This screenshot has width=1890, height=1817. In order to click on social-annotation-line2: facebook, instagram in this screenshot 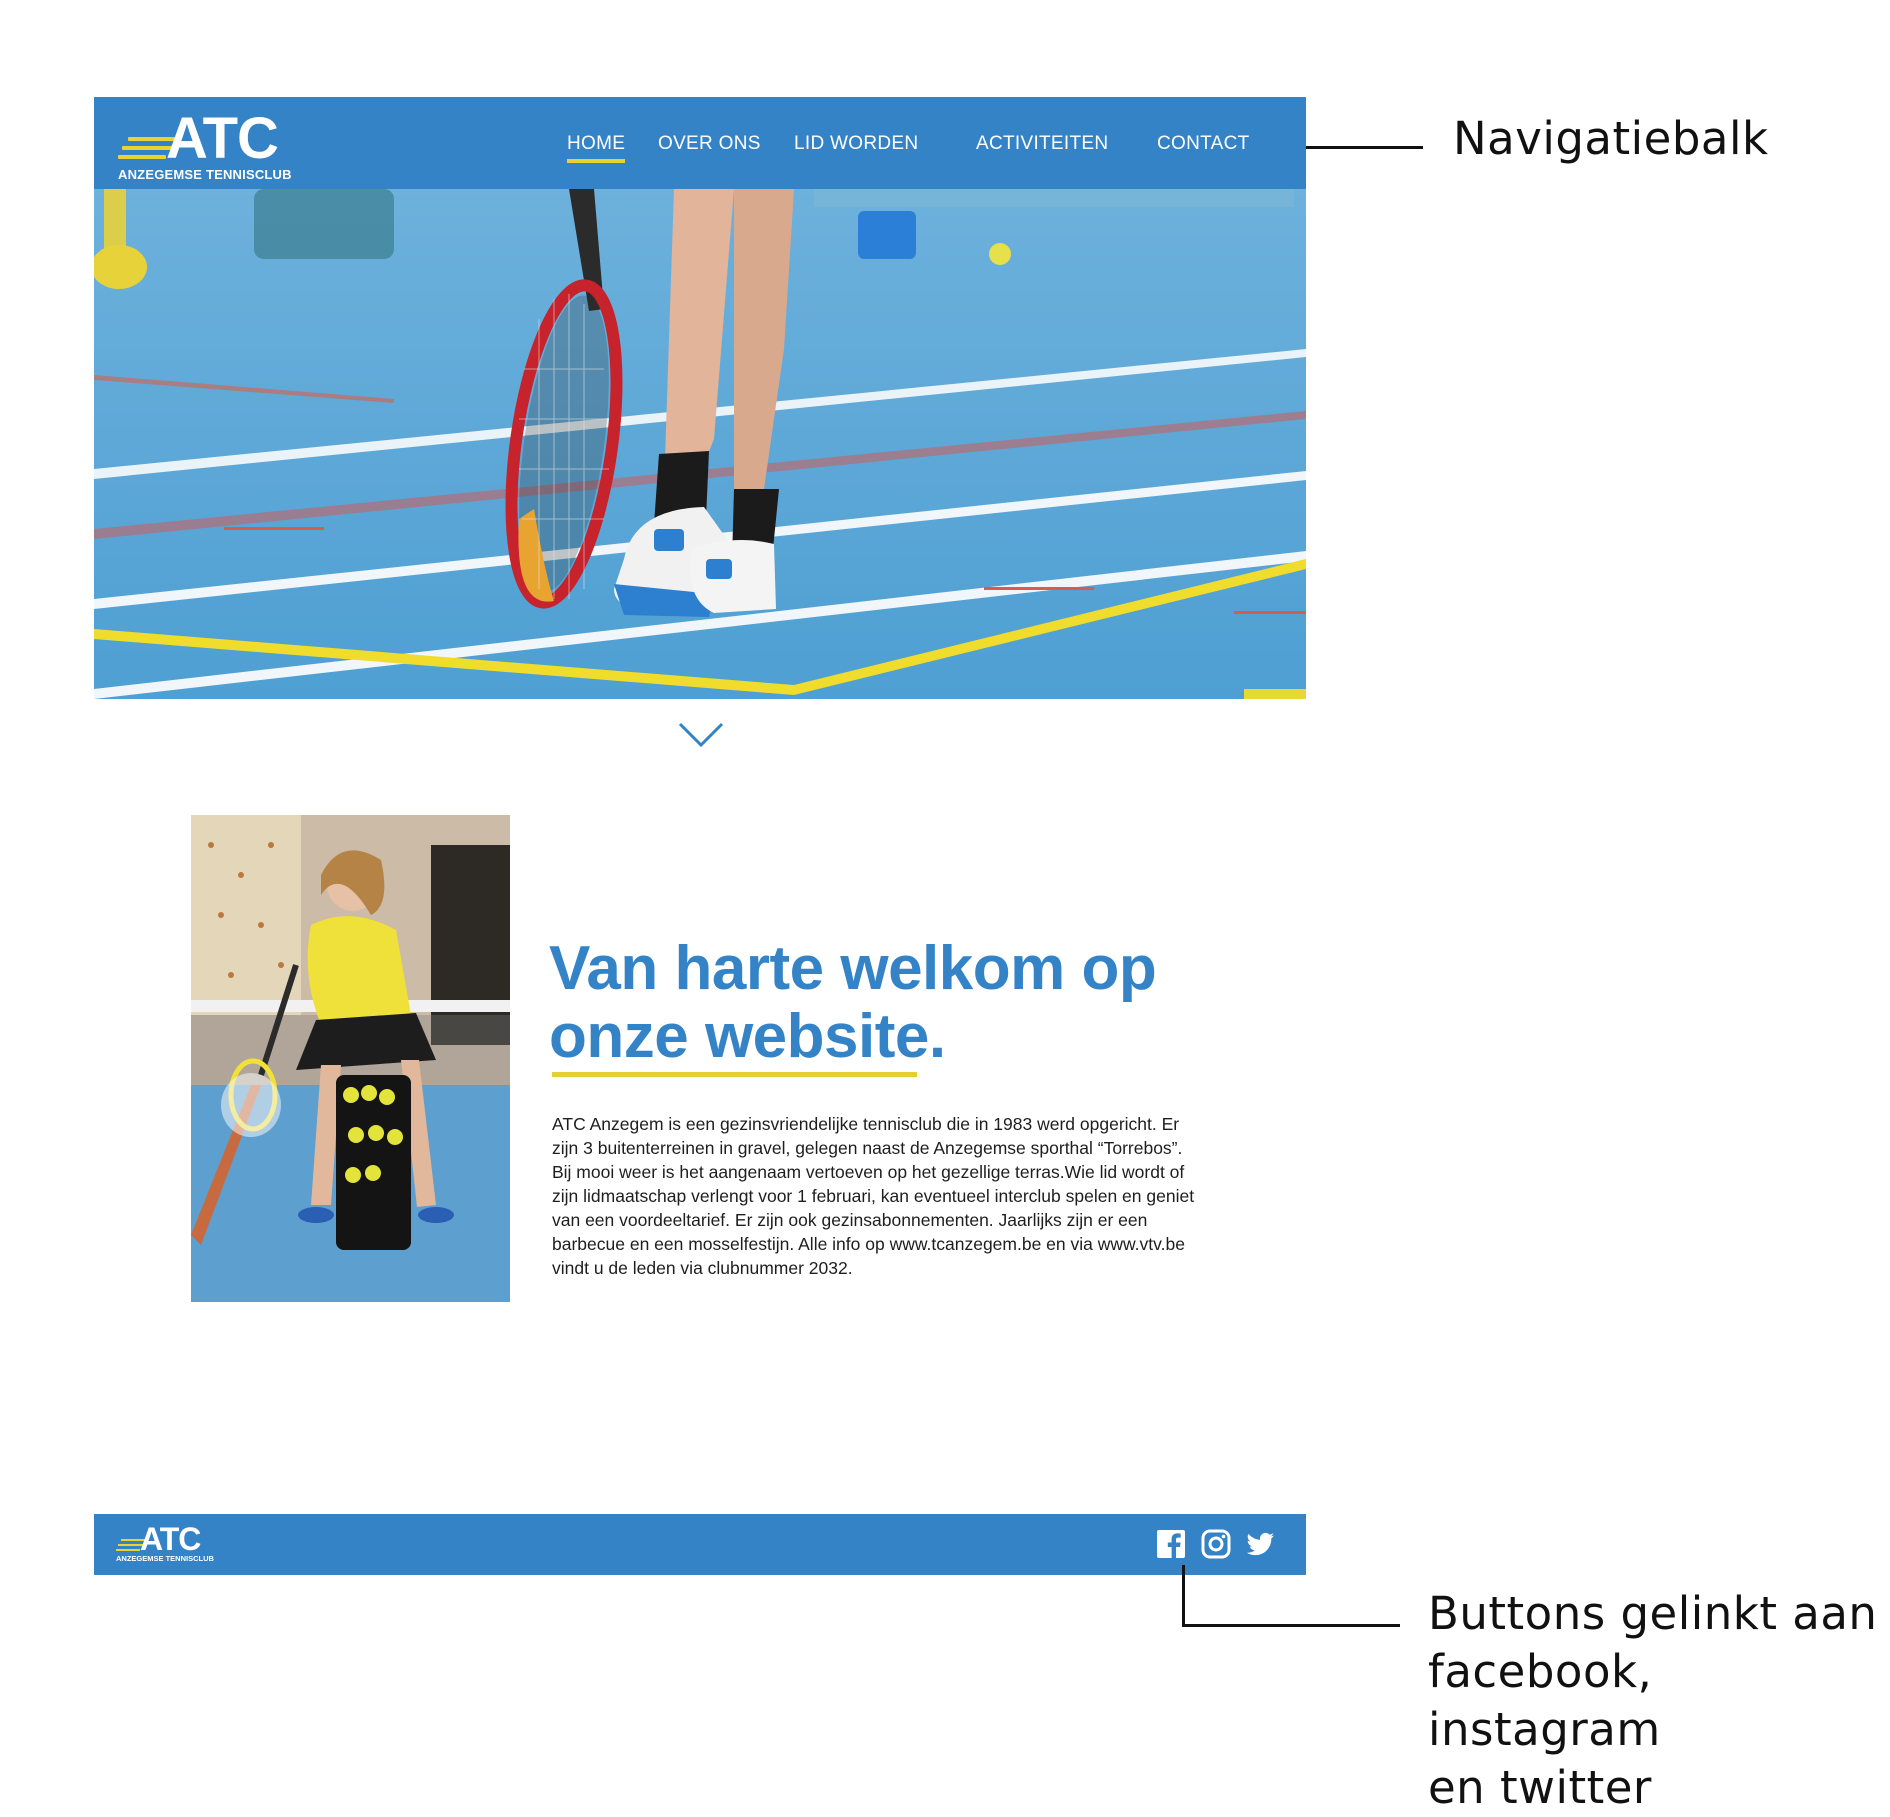, I will do `click(1544, 1700)`.